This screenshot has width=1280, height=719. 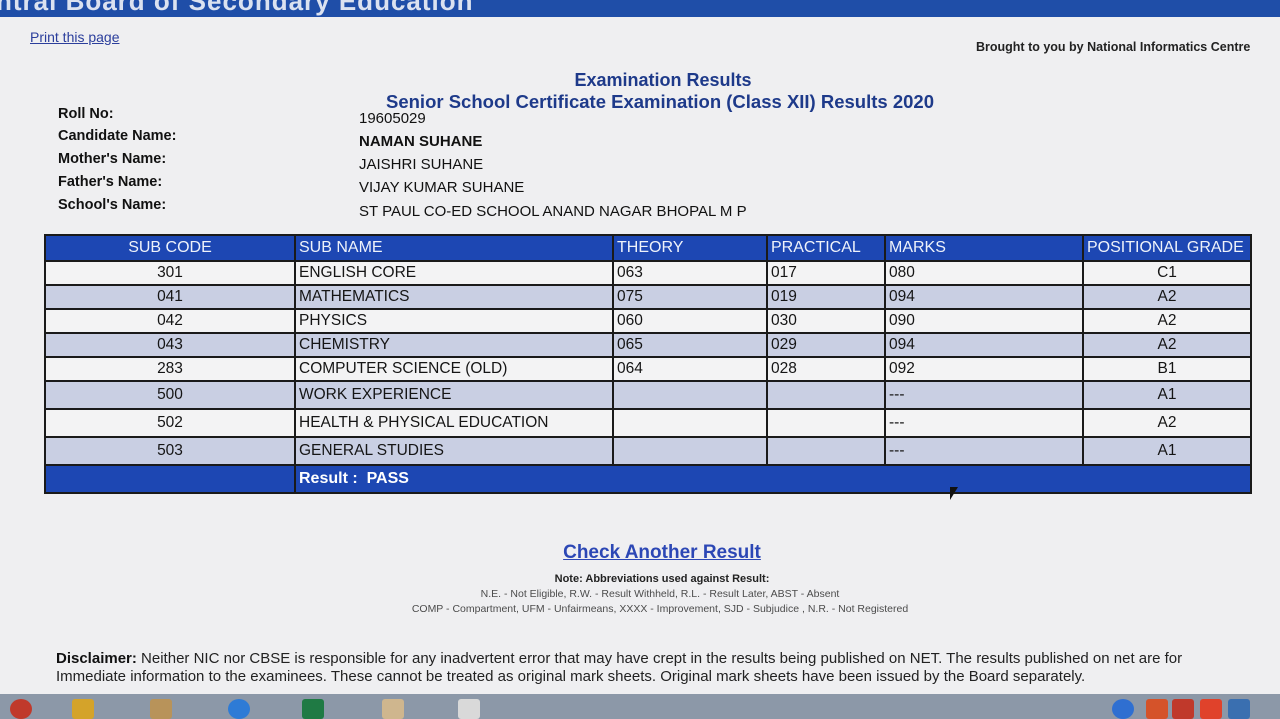 What do you see at coordinates (826, 369) in the screenshot?
I see `practical-marks-cell: 028` at bounding box center [826, 369].